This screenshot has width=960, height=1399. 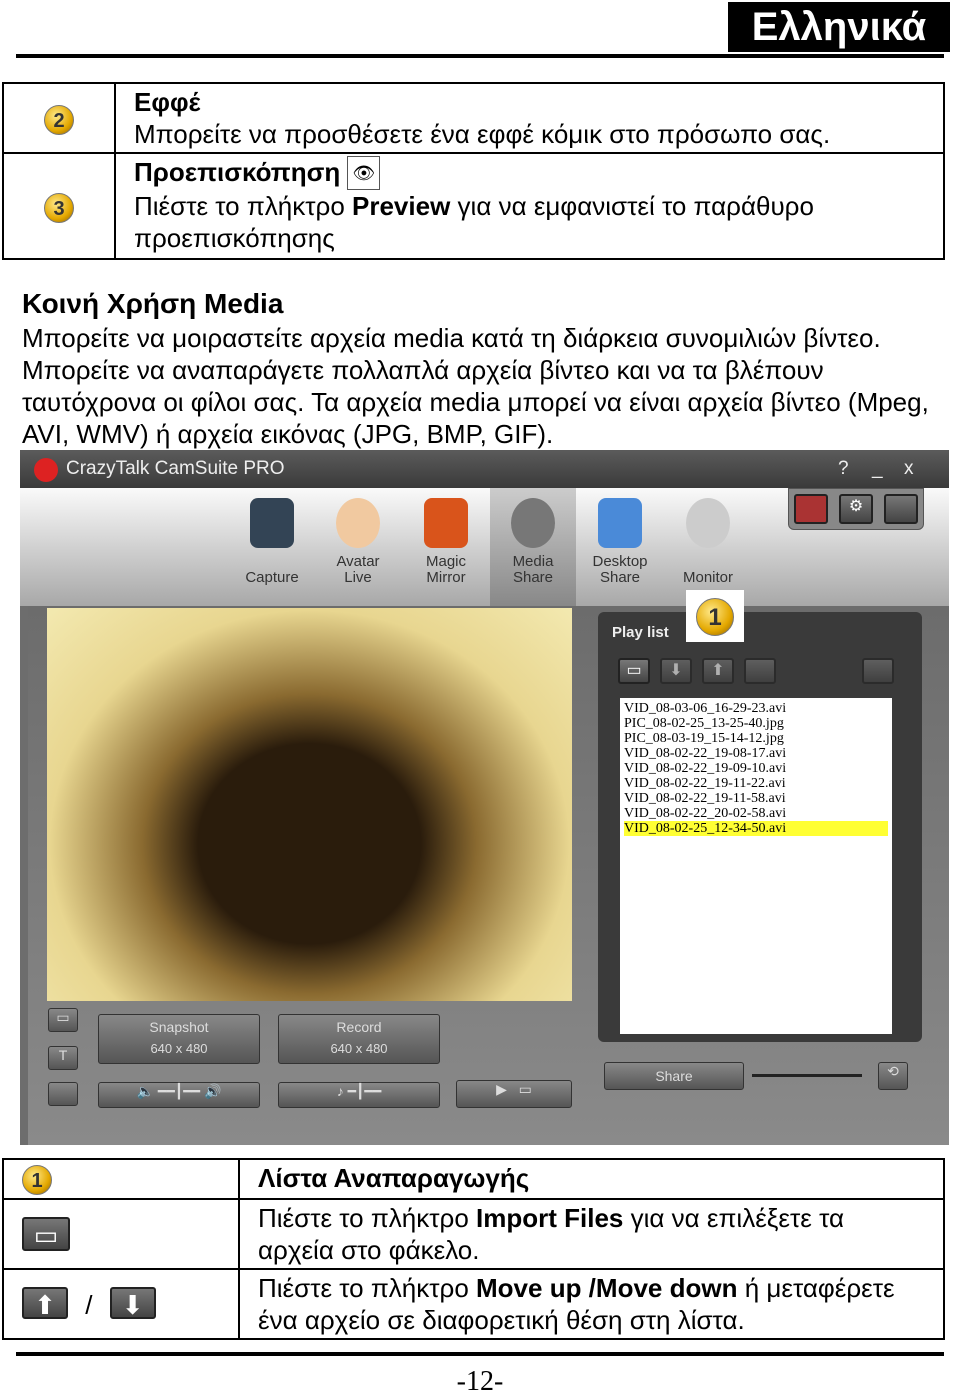 I want to click on tool-magic-mirror: Magic Mirror, so click(x=446, y=542).